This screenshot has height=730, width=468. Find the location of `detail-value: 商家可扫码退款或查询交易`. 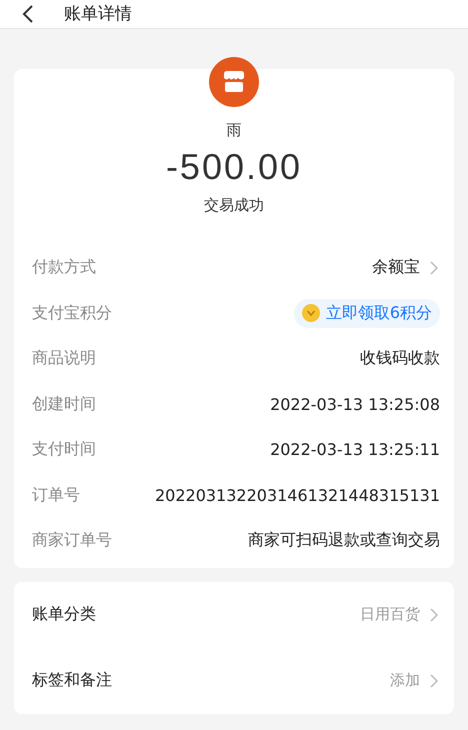

detail-value: 商家可扫码退款或查询交易 is located at coordinates (344, 541).